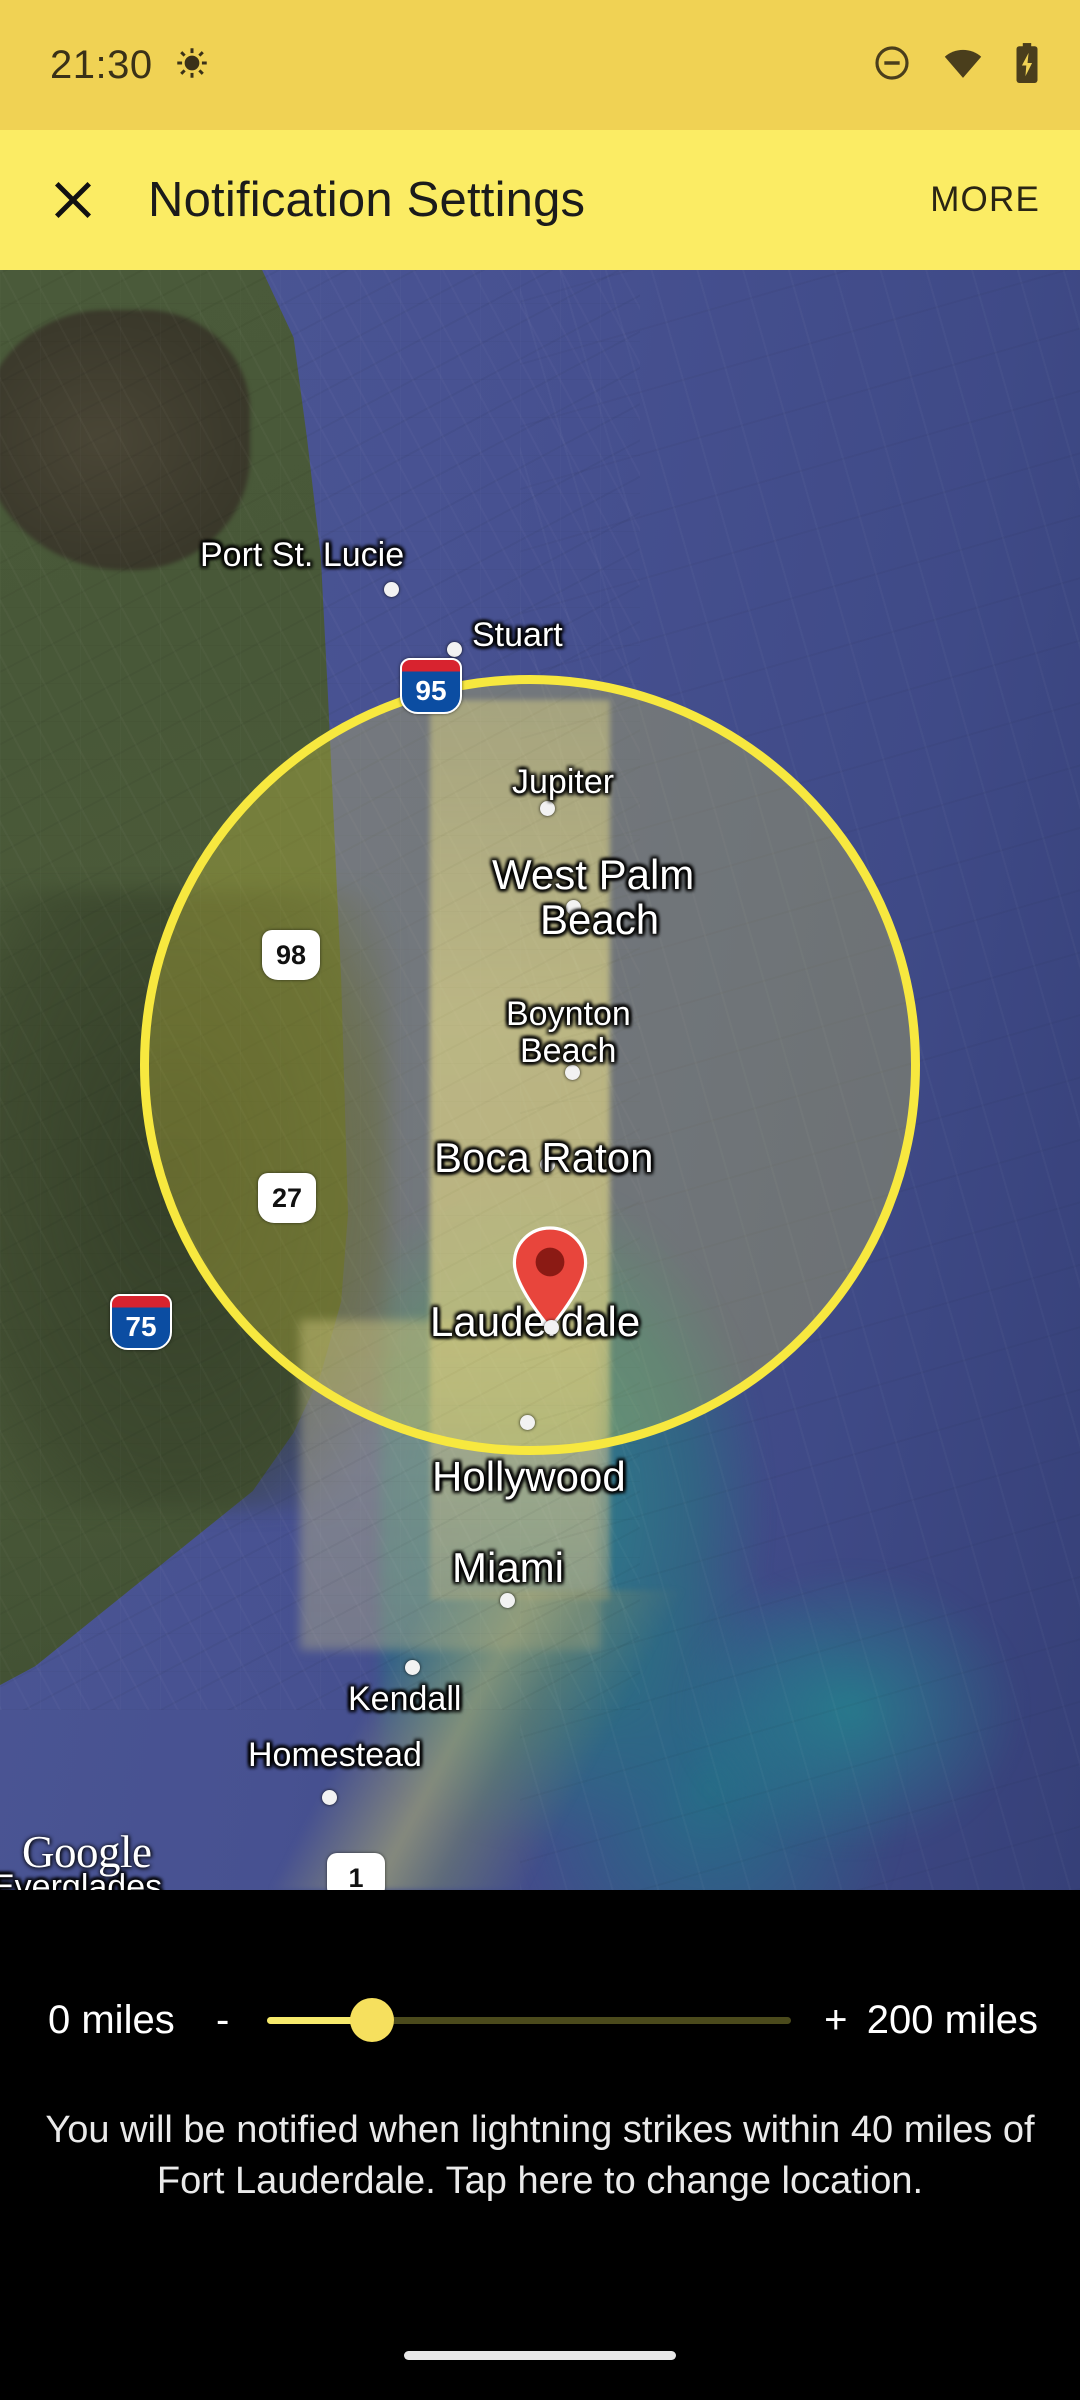  I want to click on page-title: Notification Settings, so click(367, 200).